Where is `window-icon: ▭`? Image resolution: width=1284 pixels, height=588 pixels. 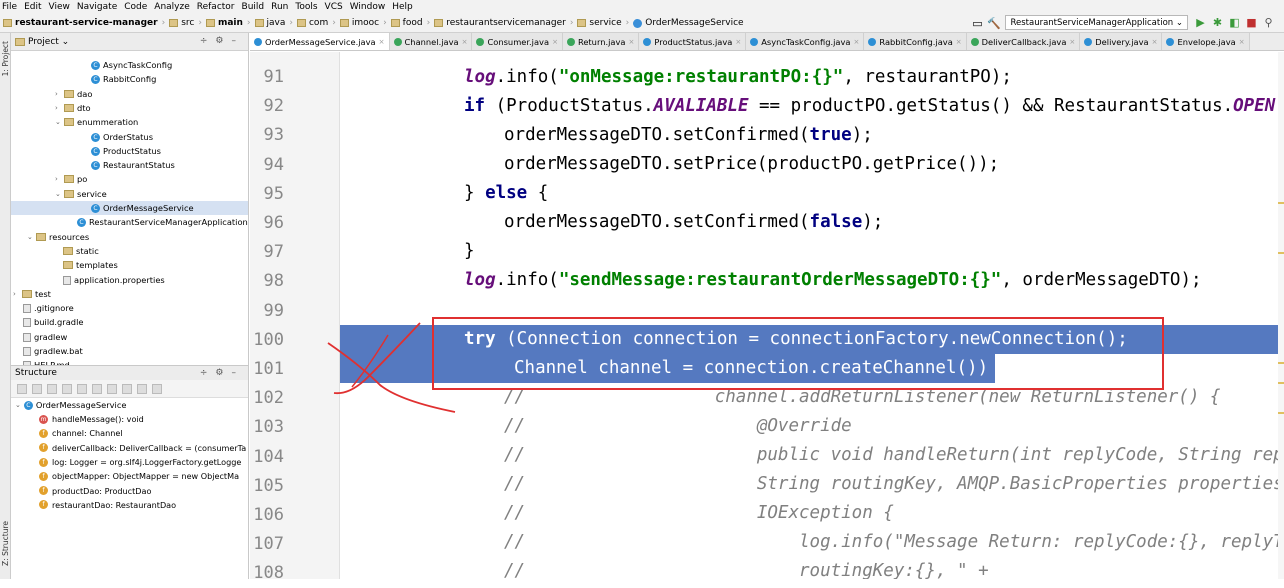 window-icon: ▭ is located at coordinates (977, 23).